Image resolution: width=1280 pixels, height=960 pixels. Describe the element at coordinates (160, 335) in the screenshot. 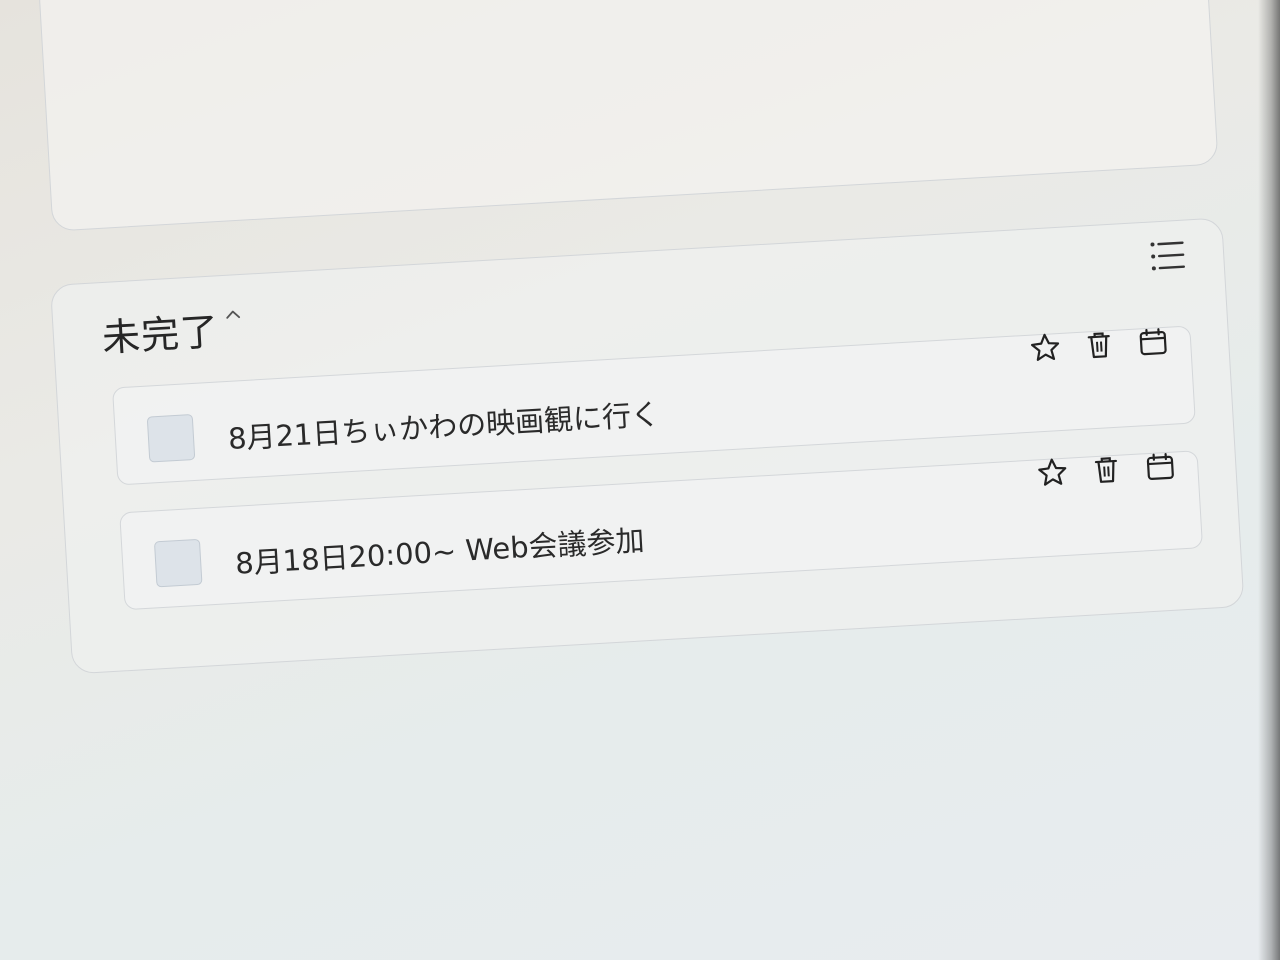

I see `section-title: 未完了` at that location.